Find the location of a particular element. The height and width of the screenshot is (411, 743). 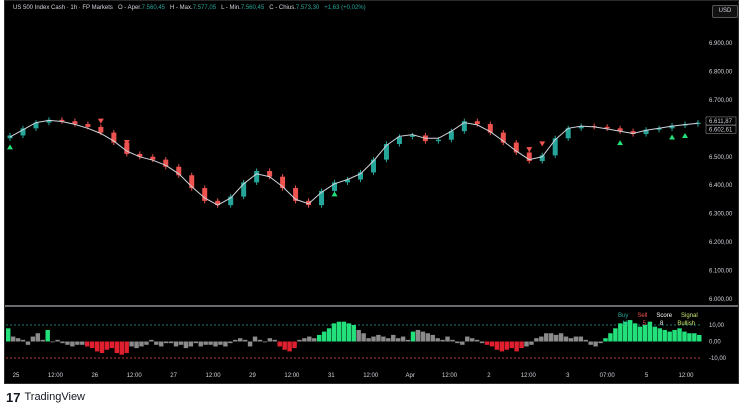

indicator-legend: Buy Sell Score Signal 13 5 8 Bullish is located at coordinates (658, 321).